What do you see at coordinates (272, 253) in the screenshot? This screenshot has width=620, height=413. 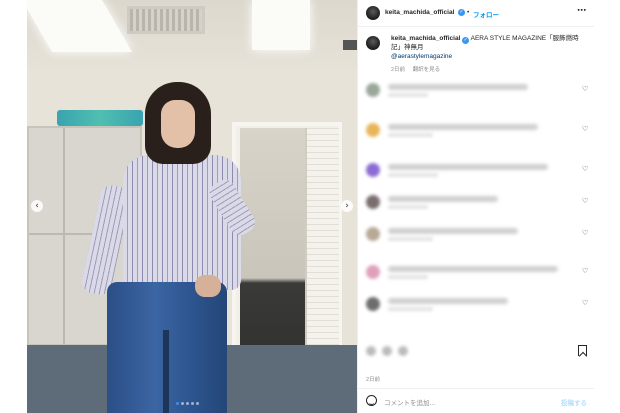 I see `doorway` at bounding box center [272, 253].